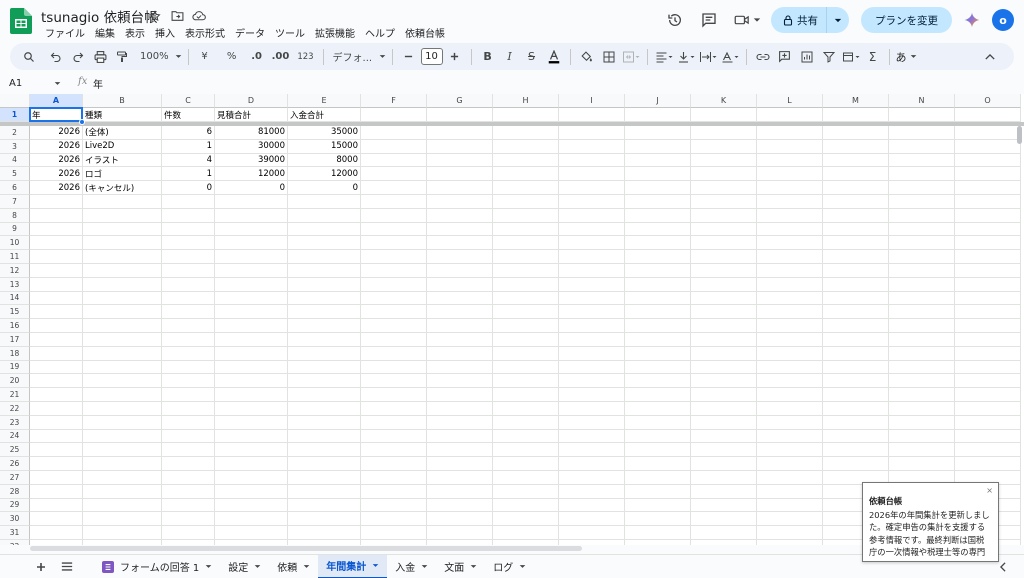 The width and height of the screenshot is (1024, 578). What do you see at coordinates (122, 101) in the screenshot?
I see `column-header-b: B` at bounding box center [122, 101].